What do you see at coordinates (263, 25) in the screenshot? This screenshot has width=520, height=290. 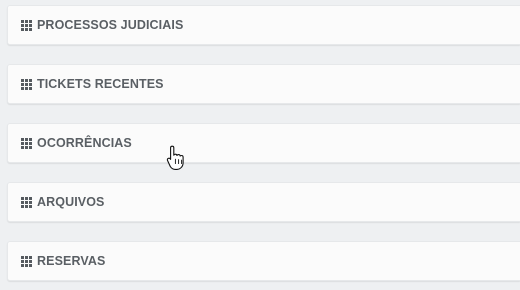 I see `panel-processos-judiciais: PROCESSOS JUDICIAIS` at bounding box center [263, 25].